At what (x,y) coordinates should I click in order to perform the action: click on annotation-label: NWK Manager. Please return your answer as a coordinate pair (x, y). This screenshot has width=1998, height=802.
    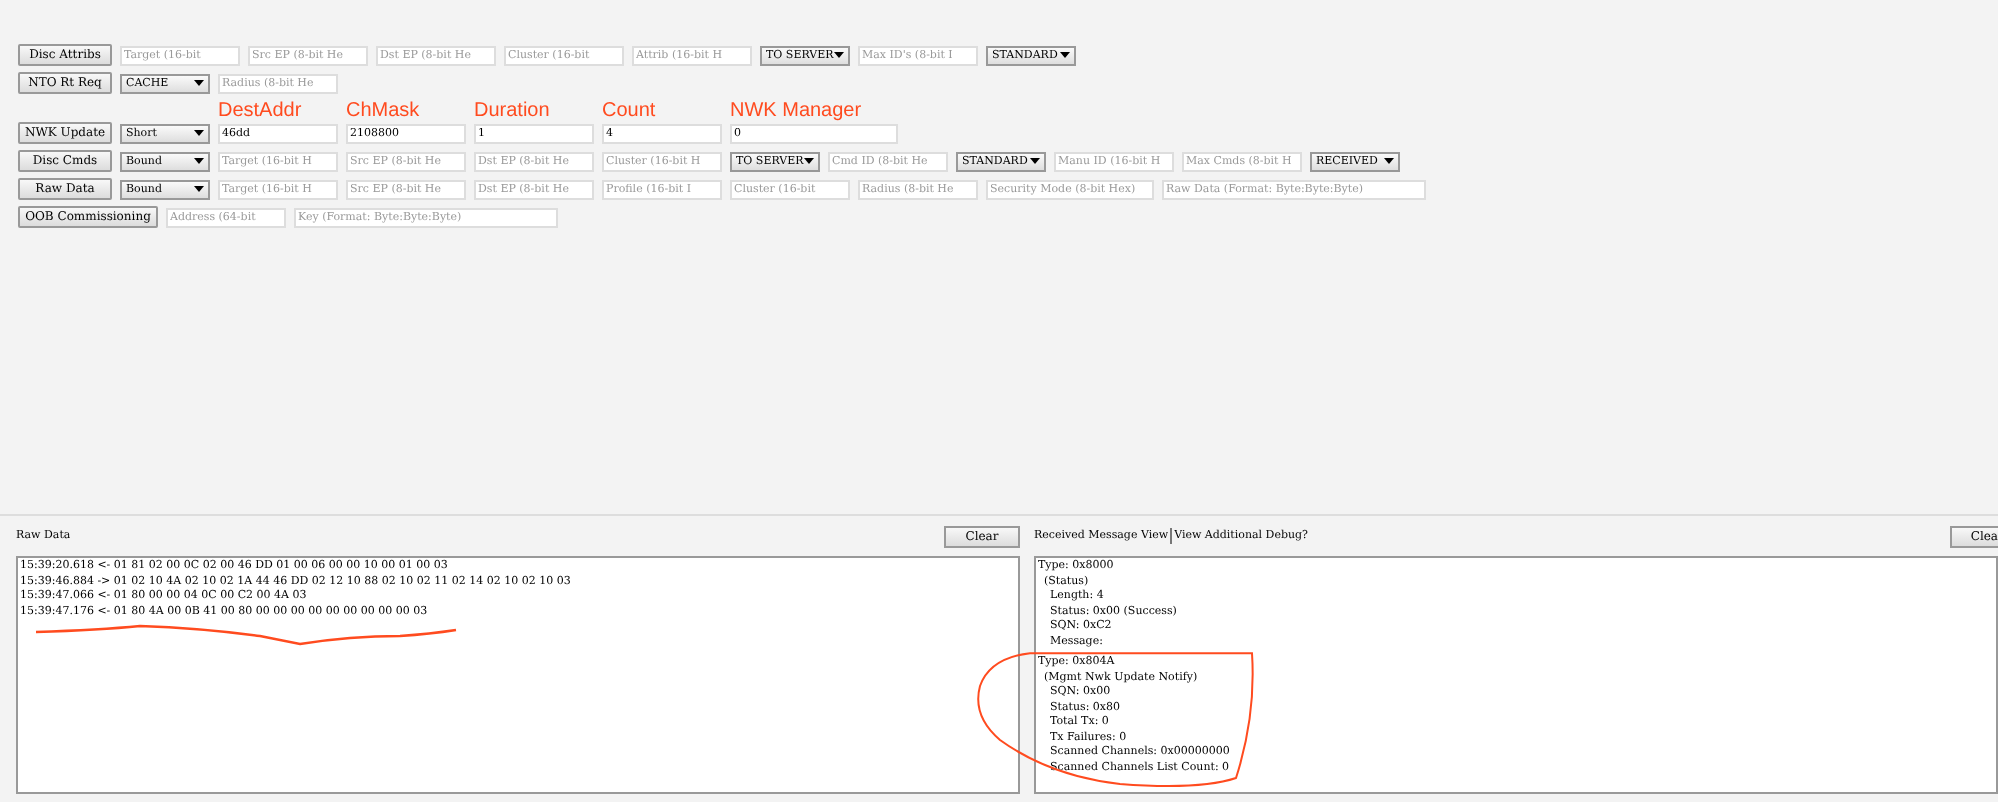
    Looking at the image, I should click on (796, 110).